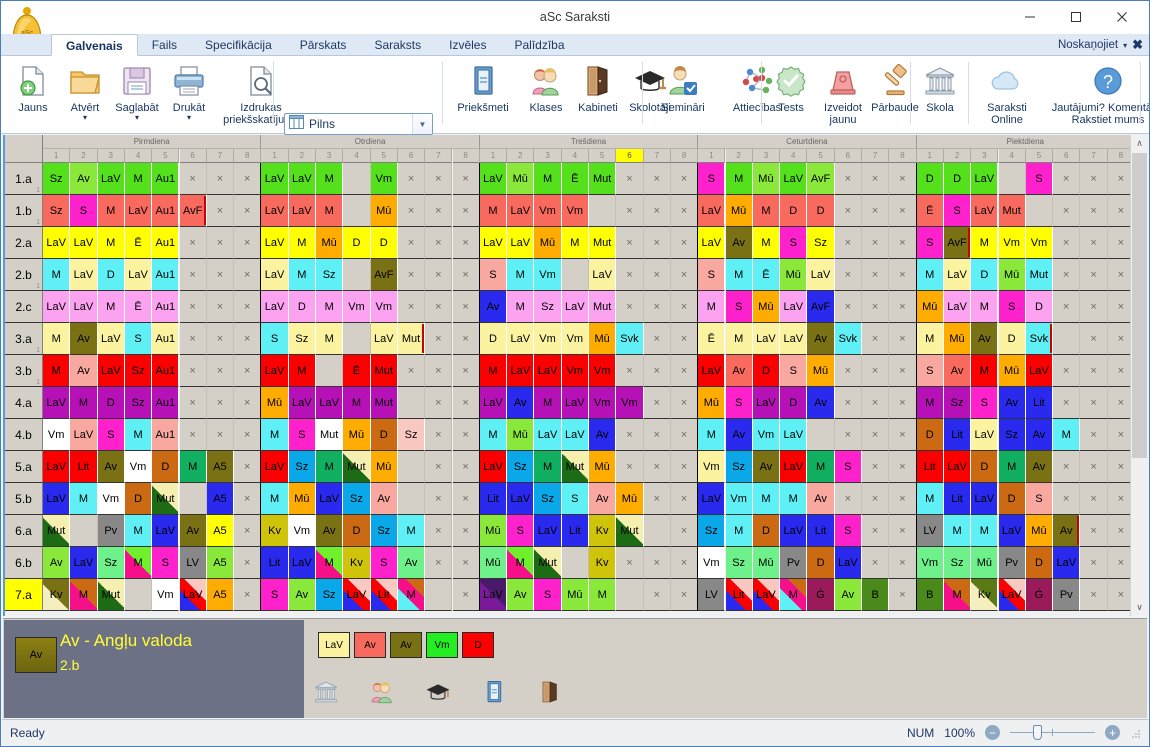  What do you see at coordinates (275, 156) in the screenshot?
I see `period-header: 1` at bounding box center [275, 156].